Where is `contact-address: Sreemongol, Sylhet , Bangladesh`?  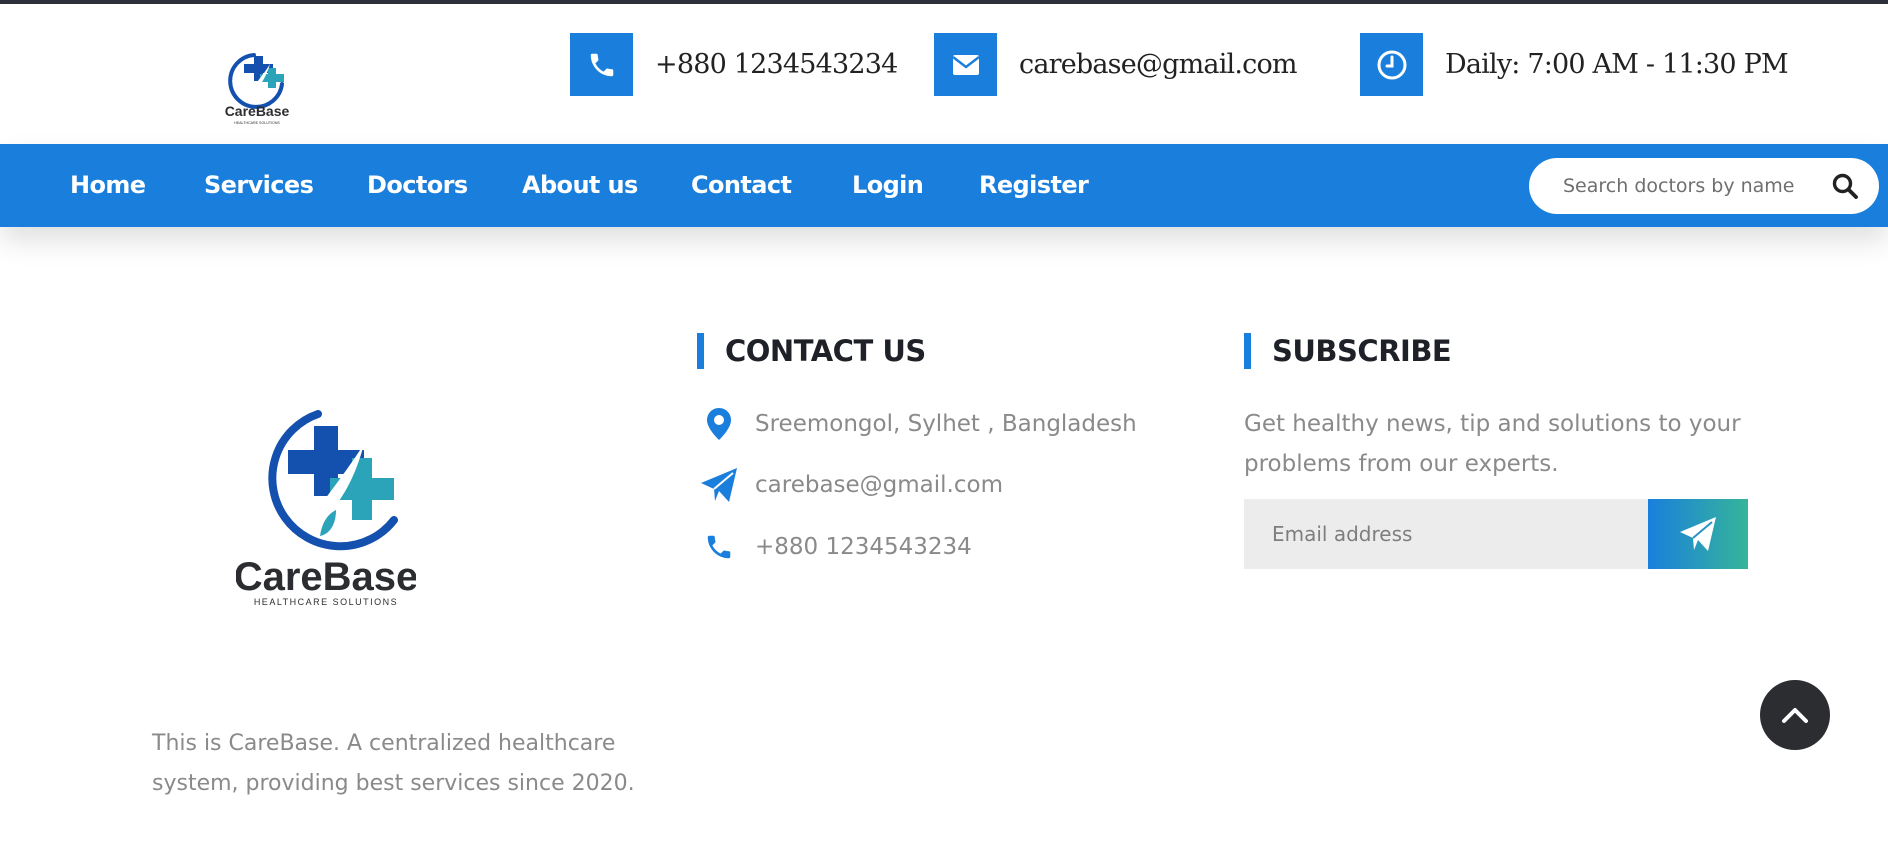
contact-address: Sreemongol, Sylhet , Bangladesh is located at coordinates (918, 424).